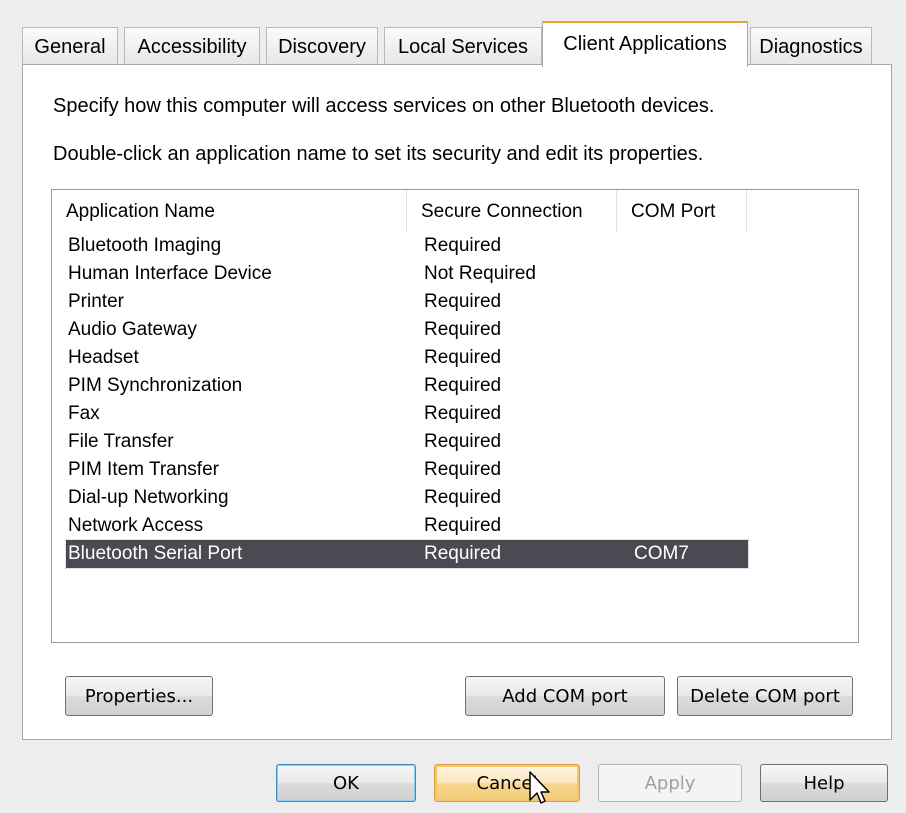 The height and width of the screenshot is (813, 906). I want to click on tab-discovery: Discovery, so click(322, 46).